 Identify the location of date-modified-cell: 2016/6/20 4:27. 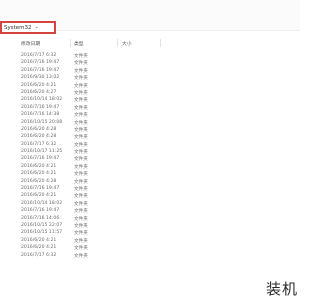
(39, 92).